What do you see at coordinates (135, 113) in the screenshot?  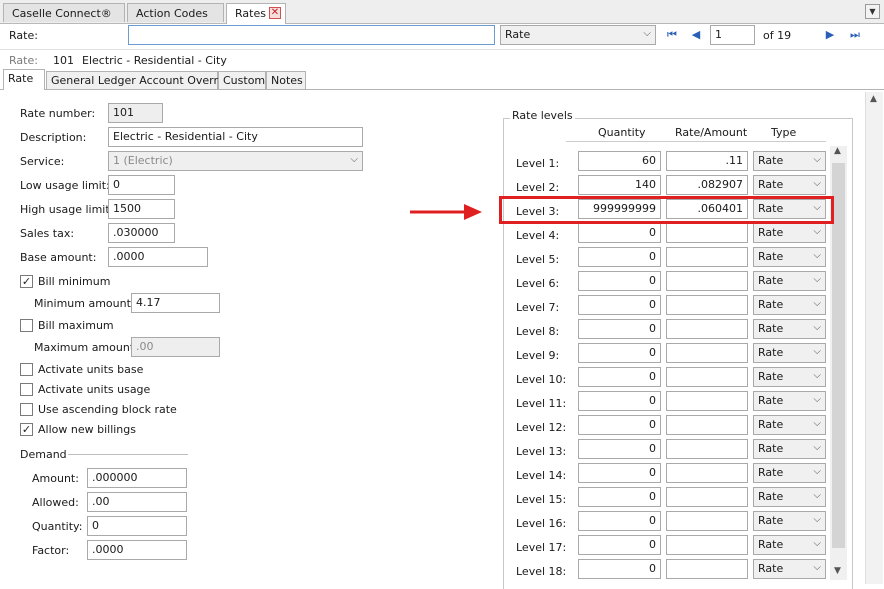 I see `rate-number-field: 101` at bounding box center [135, 113].